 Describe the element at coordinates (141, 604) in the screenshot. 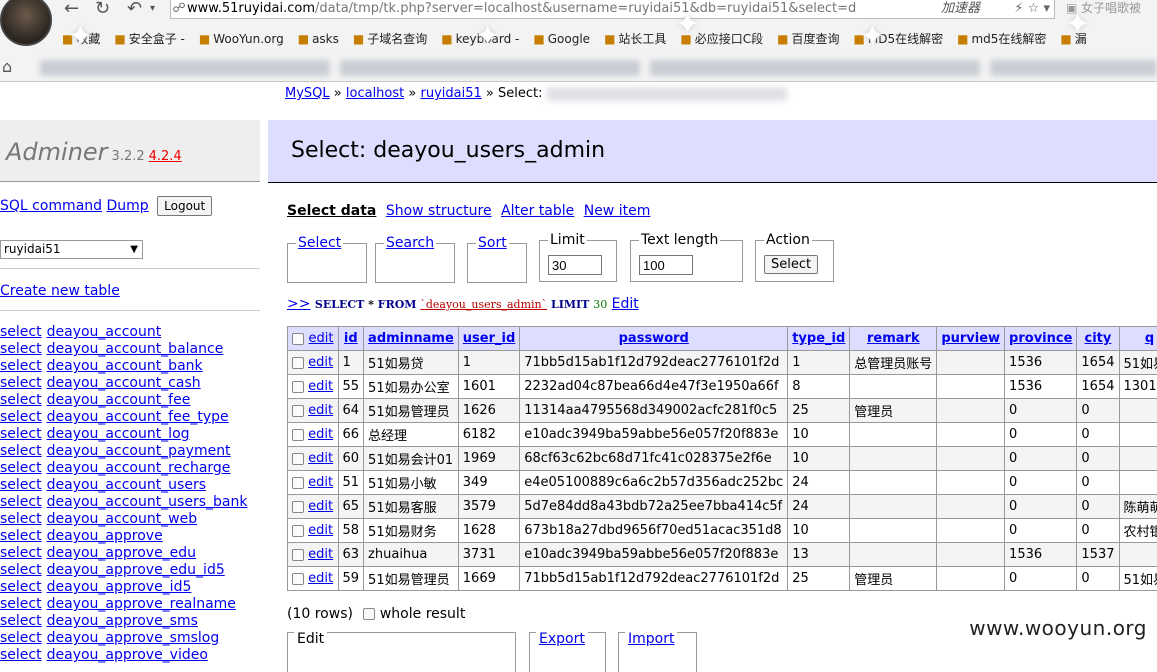

I see `table-structure-link: deayou_approve_realname` at that location.